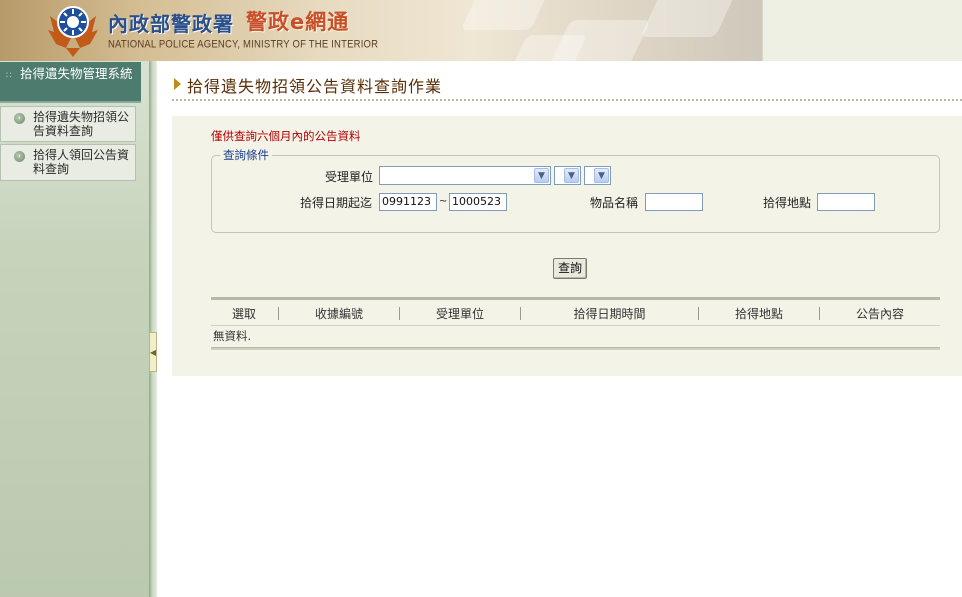 The width and height of the screenshot is (962, 597). Describe the element at coordinates (879, 314) in the screenshot. I see `column-header-notice-content: 公告內容` at that location.